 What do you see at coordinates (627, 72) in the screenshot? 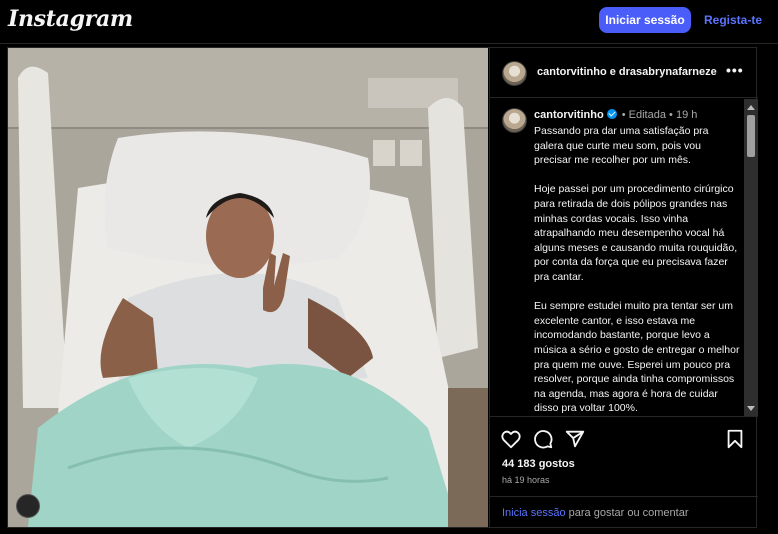
I see `post-authors: cantorvitinho e drasabrynafarneze` at bounding box center [627, 72].